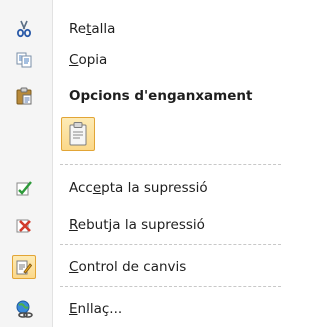 Image resolution: width=320 pixels, height=327 pixels. I want to click on paste-icon, so click(78, 134).